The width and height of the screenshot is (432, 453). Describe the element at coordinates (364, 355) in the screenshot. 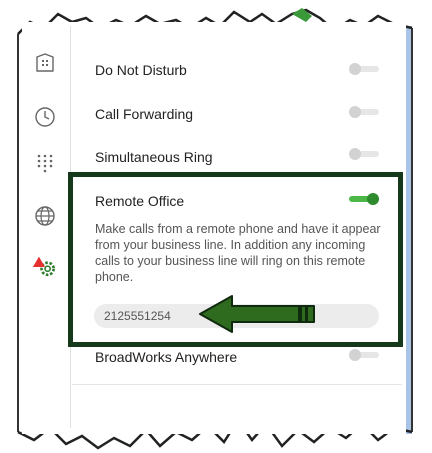

I see `toggle-broadworks-anywhere` at that location.